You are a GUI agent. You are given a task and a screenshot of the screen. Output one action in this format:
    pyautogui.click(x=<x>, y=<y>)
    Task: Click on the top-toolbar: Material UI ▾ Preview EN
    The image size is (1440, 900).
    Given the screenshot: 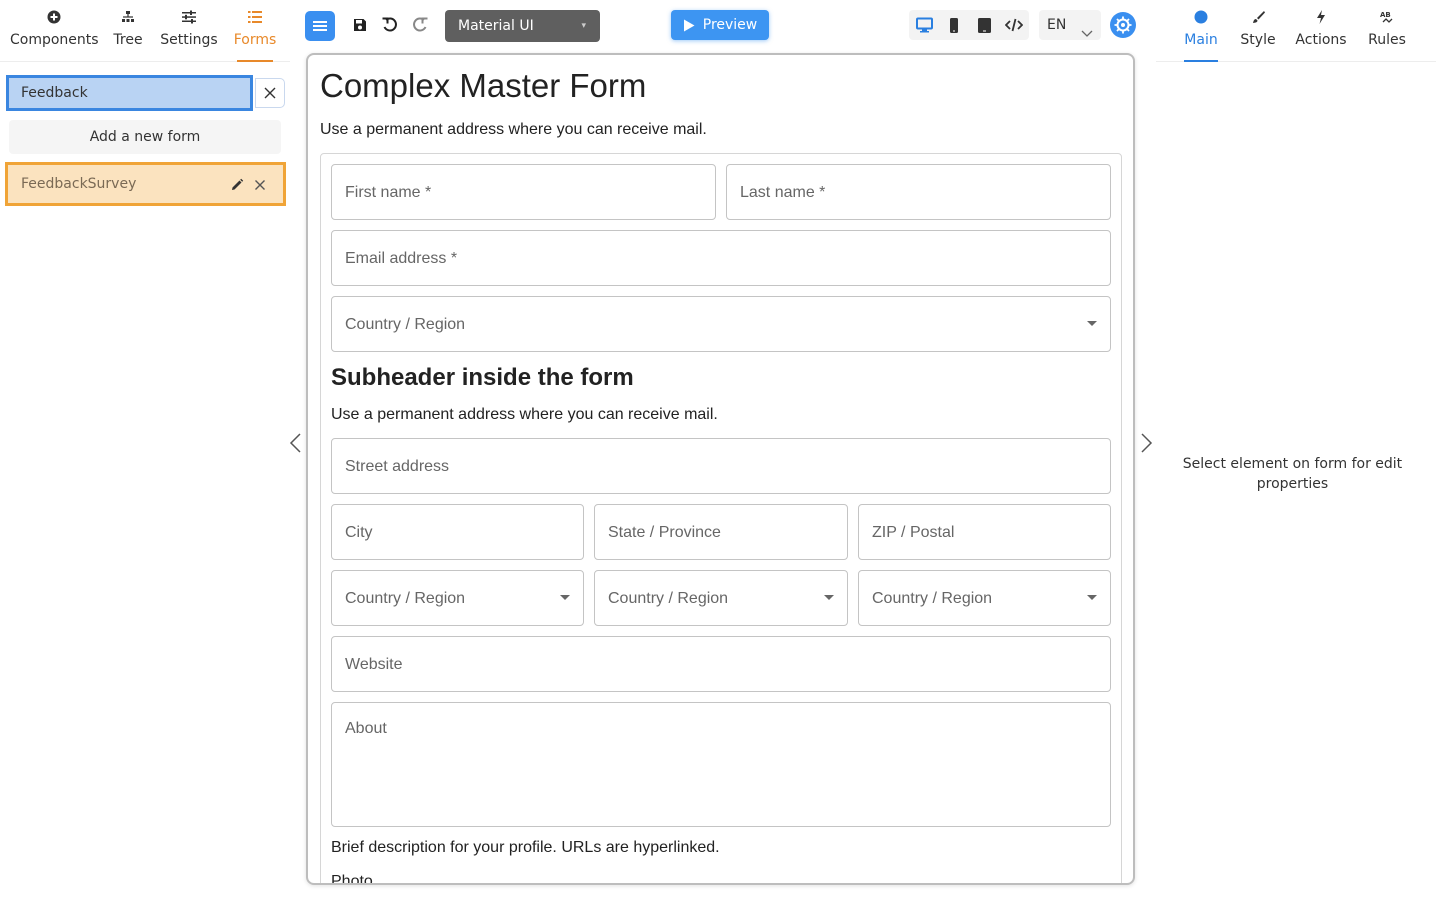 What is the action you would take?
    pyautogui.click(x=725, y=25)
    